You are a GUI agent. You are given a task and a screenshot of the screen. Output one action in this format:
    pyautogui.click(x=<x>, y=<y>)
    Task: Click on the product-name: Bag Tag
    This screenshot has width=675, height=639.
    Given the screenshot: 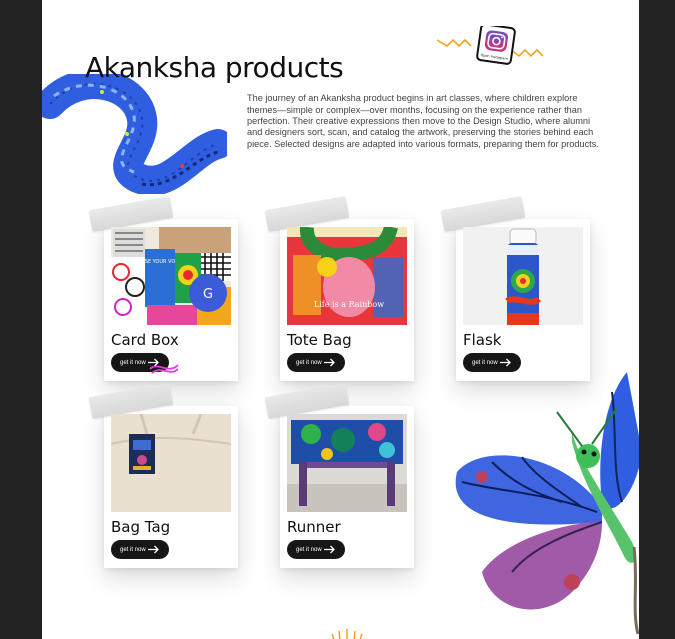 What is the action you would take?
    pyautogui.click(x=141, y=527)
    